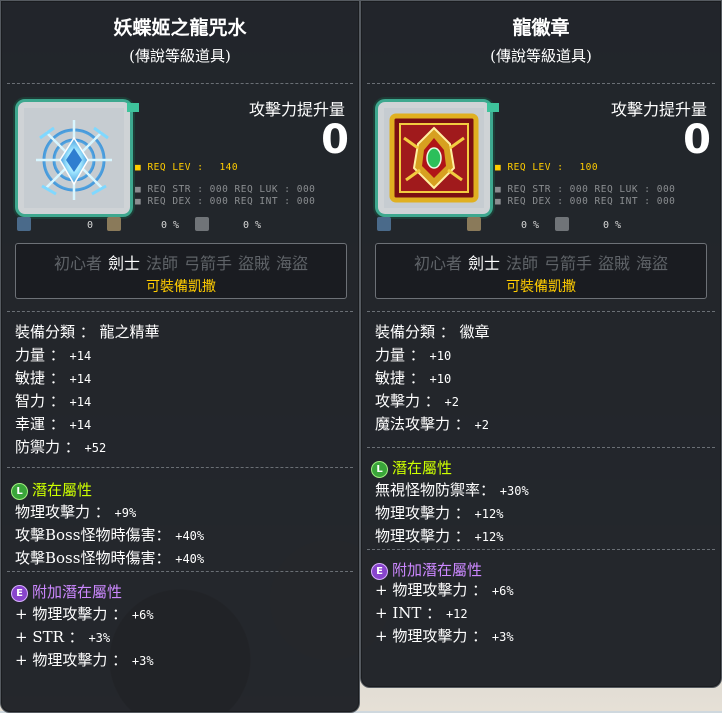 This screenshot has height=713, width=722. What do you see at coordinates (612, 225) in the screenshot?
I see `shield-percent: 0 %` at bounding box center [612, 225].